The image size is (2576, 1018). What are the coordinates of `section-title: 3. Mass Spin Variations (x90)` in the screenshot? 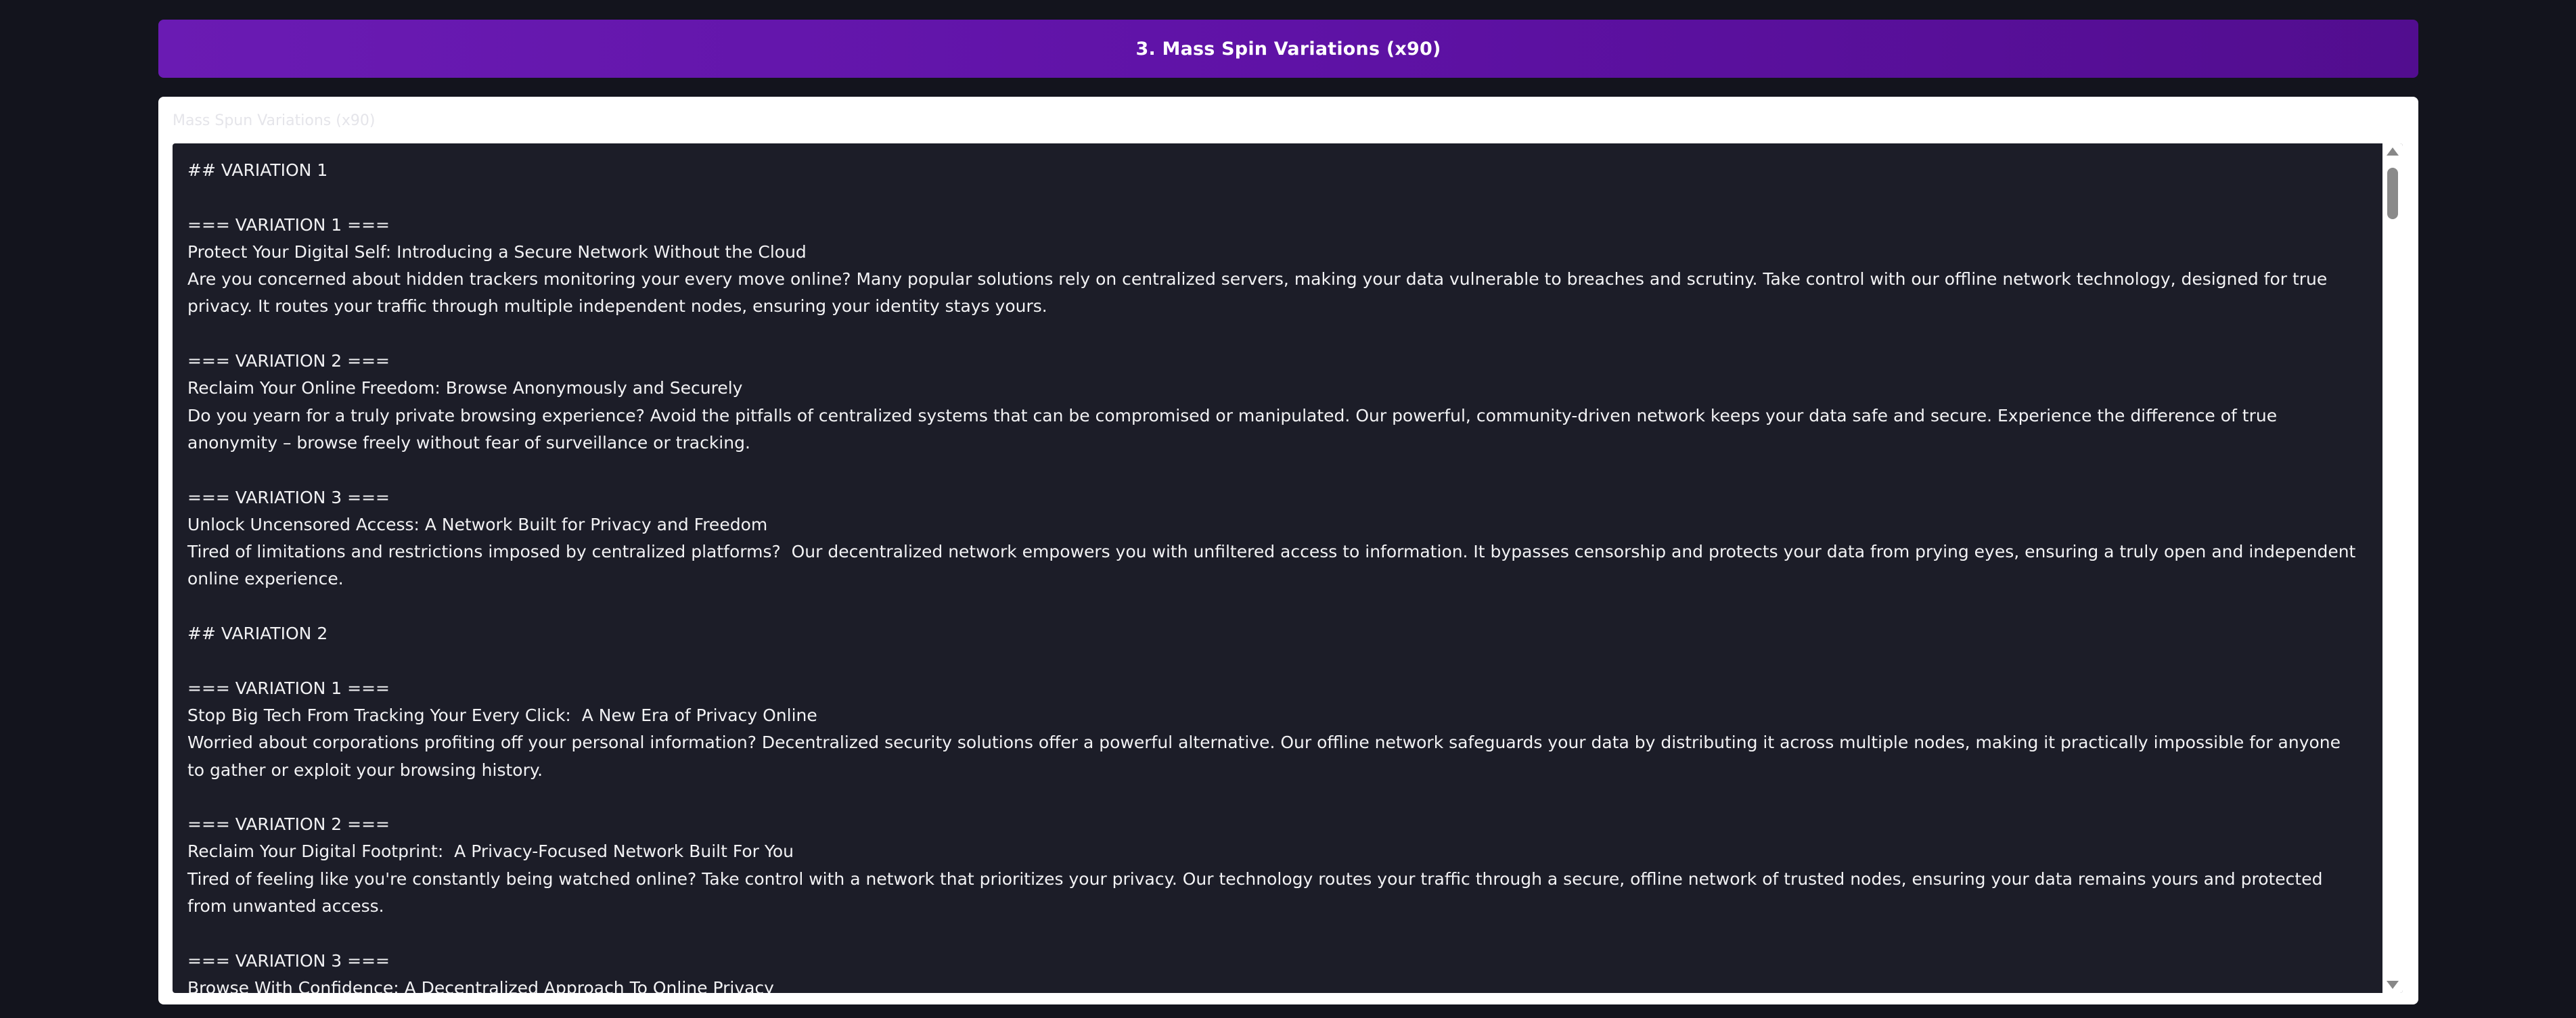 It's located at (1288, 49).